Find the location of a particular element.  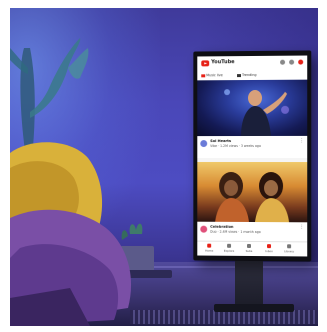

nav-subscriptions: Subs is located at coordinates (249, 248).